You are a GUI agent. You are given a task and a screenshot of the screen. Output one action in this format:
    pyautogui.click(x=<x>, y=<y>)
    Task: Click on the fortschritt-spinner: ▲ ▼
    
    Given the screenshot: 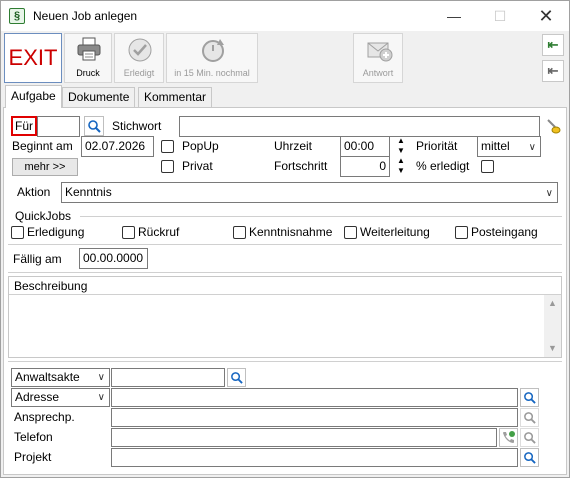 What is the action you would take?
    pyautogui.click(x=401, y=166)
    